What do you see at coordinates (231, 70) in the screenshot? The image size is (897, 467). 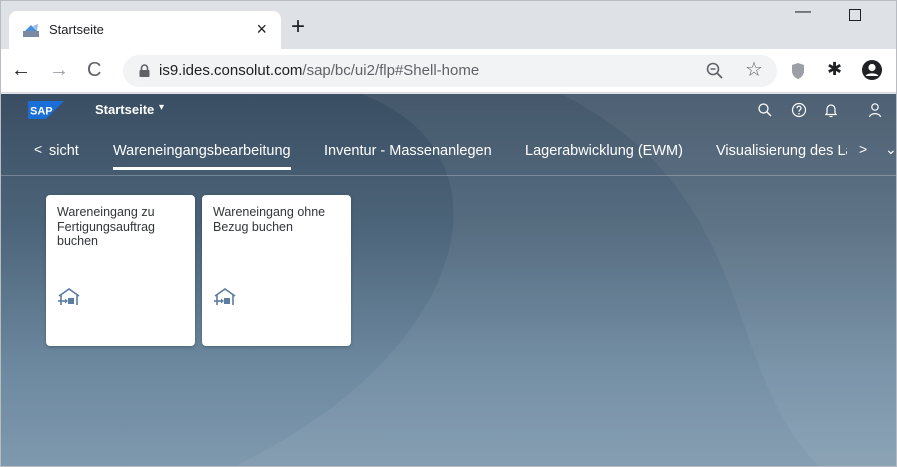 I see `url-host: is9.ides.consolut.com` at bounding box center [231, 70].